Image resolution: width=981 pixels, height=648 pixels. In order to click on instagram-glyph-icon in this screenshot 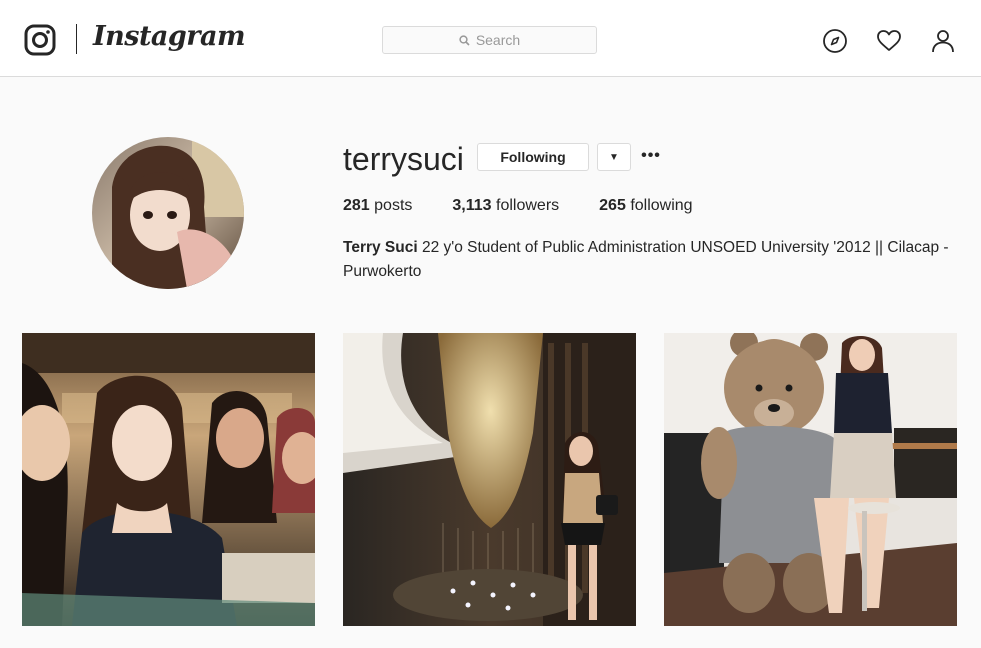, I will do `click(40, 40)`.